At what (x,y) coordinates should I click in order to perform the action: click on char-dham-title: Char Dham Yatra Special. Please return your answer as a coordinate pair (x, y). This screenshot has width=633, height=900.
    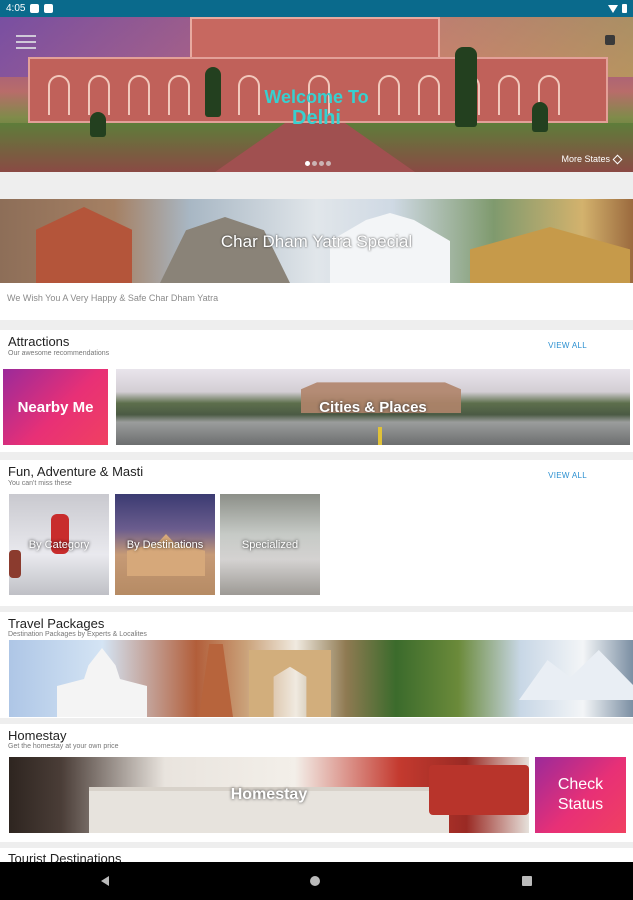
    Looking at the image, I should click on (316, 241).